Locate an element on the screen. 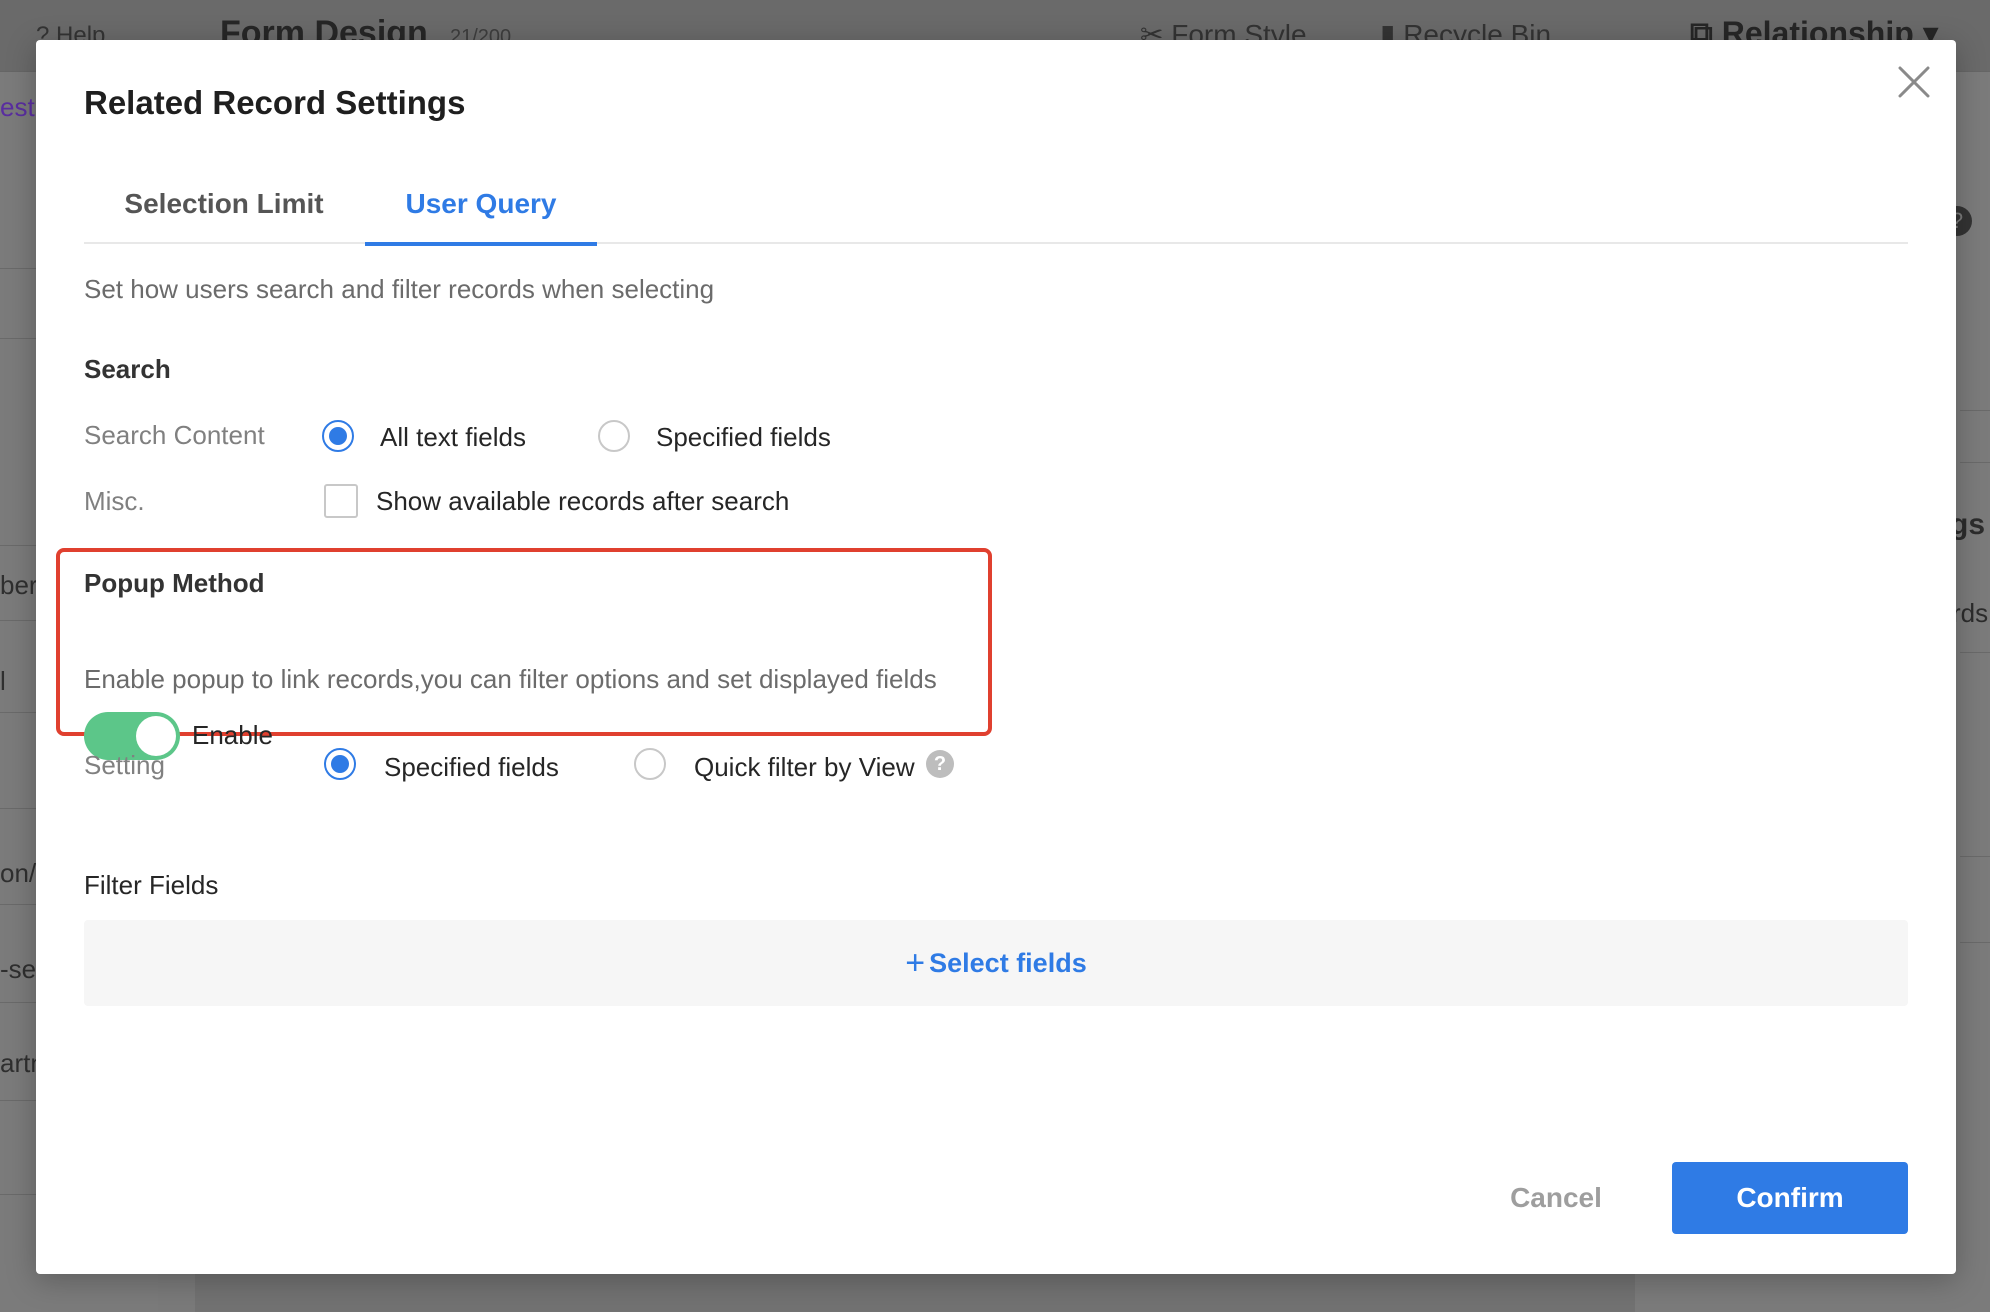 The width and height of the screenshot is (1990, 1312). left-item: -se is located at coordinates (18, 969).